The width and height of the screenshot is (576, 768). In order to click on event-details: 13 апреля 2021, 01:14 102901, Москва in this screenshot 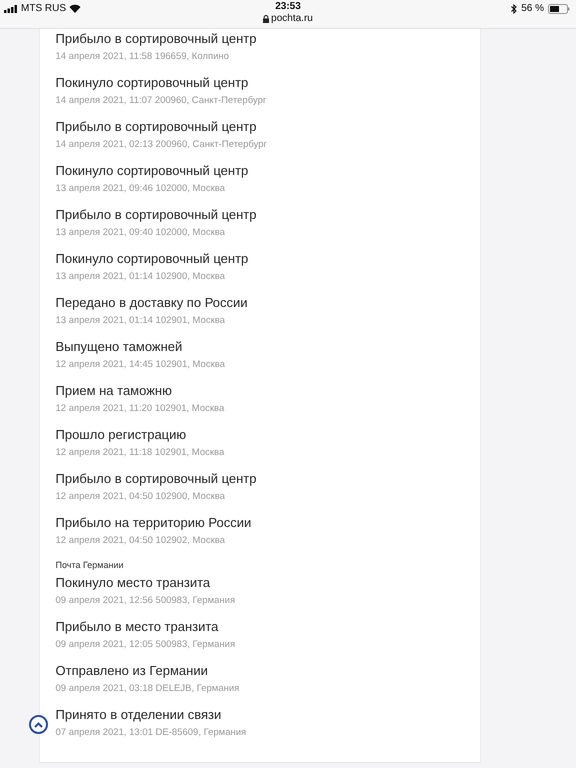, I will do `click(141, 321)`.